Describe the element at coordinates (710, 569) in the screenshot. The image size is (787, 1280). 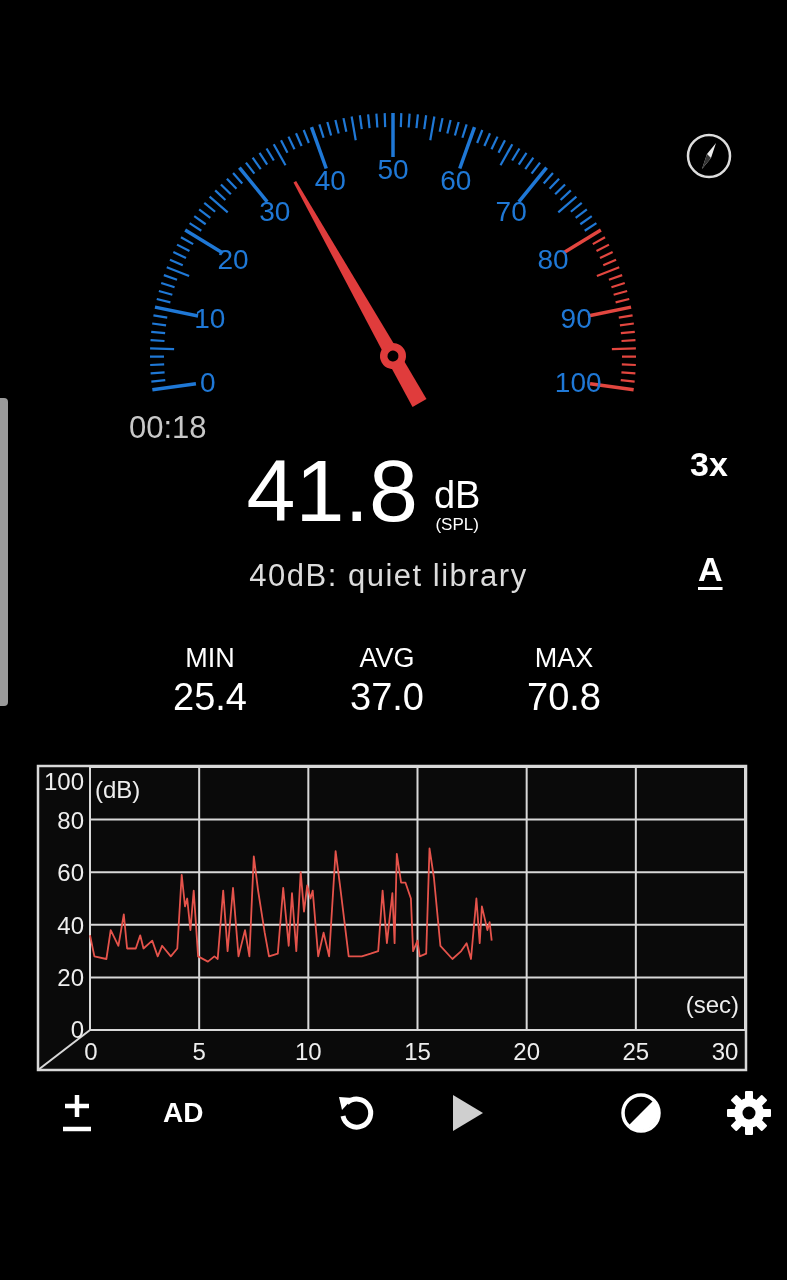
I see `weighting-button: A` at that location.